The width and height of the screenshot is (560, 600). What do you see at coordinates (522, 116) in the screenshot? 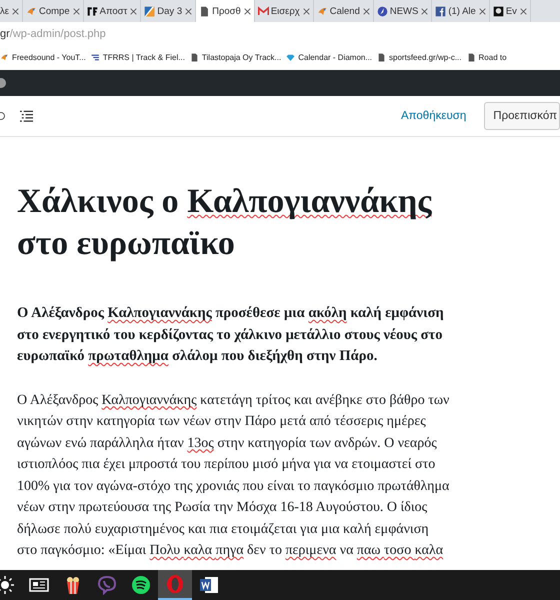
I see `preview-button: Προεπισκόπ` at bounding box center [522, 116].